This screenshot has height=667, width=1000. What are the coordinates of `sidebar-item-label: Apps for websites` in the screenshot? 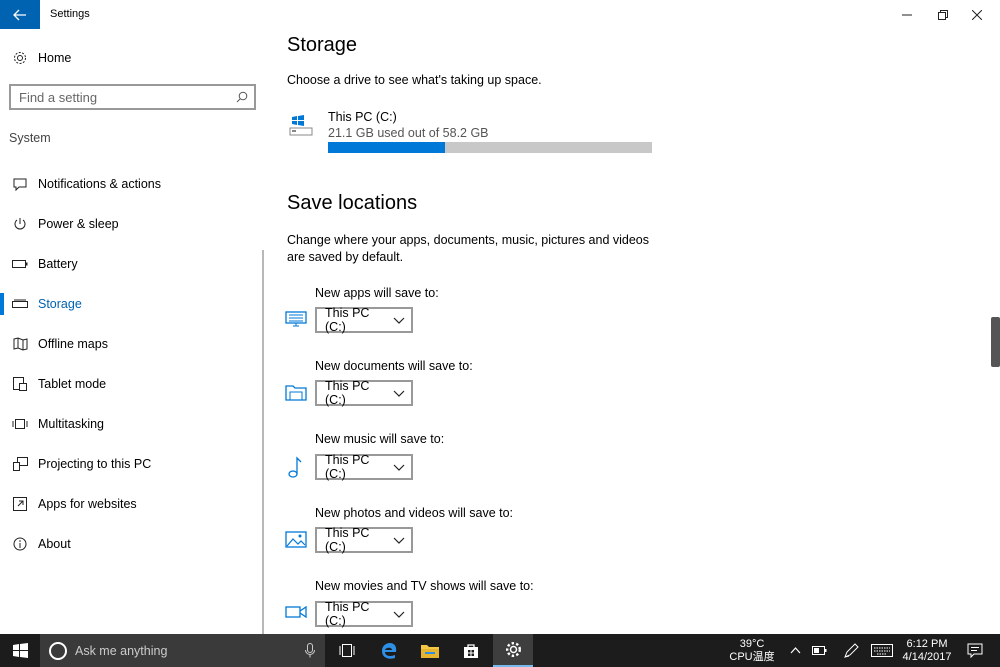 It's located at (87, 504).